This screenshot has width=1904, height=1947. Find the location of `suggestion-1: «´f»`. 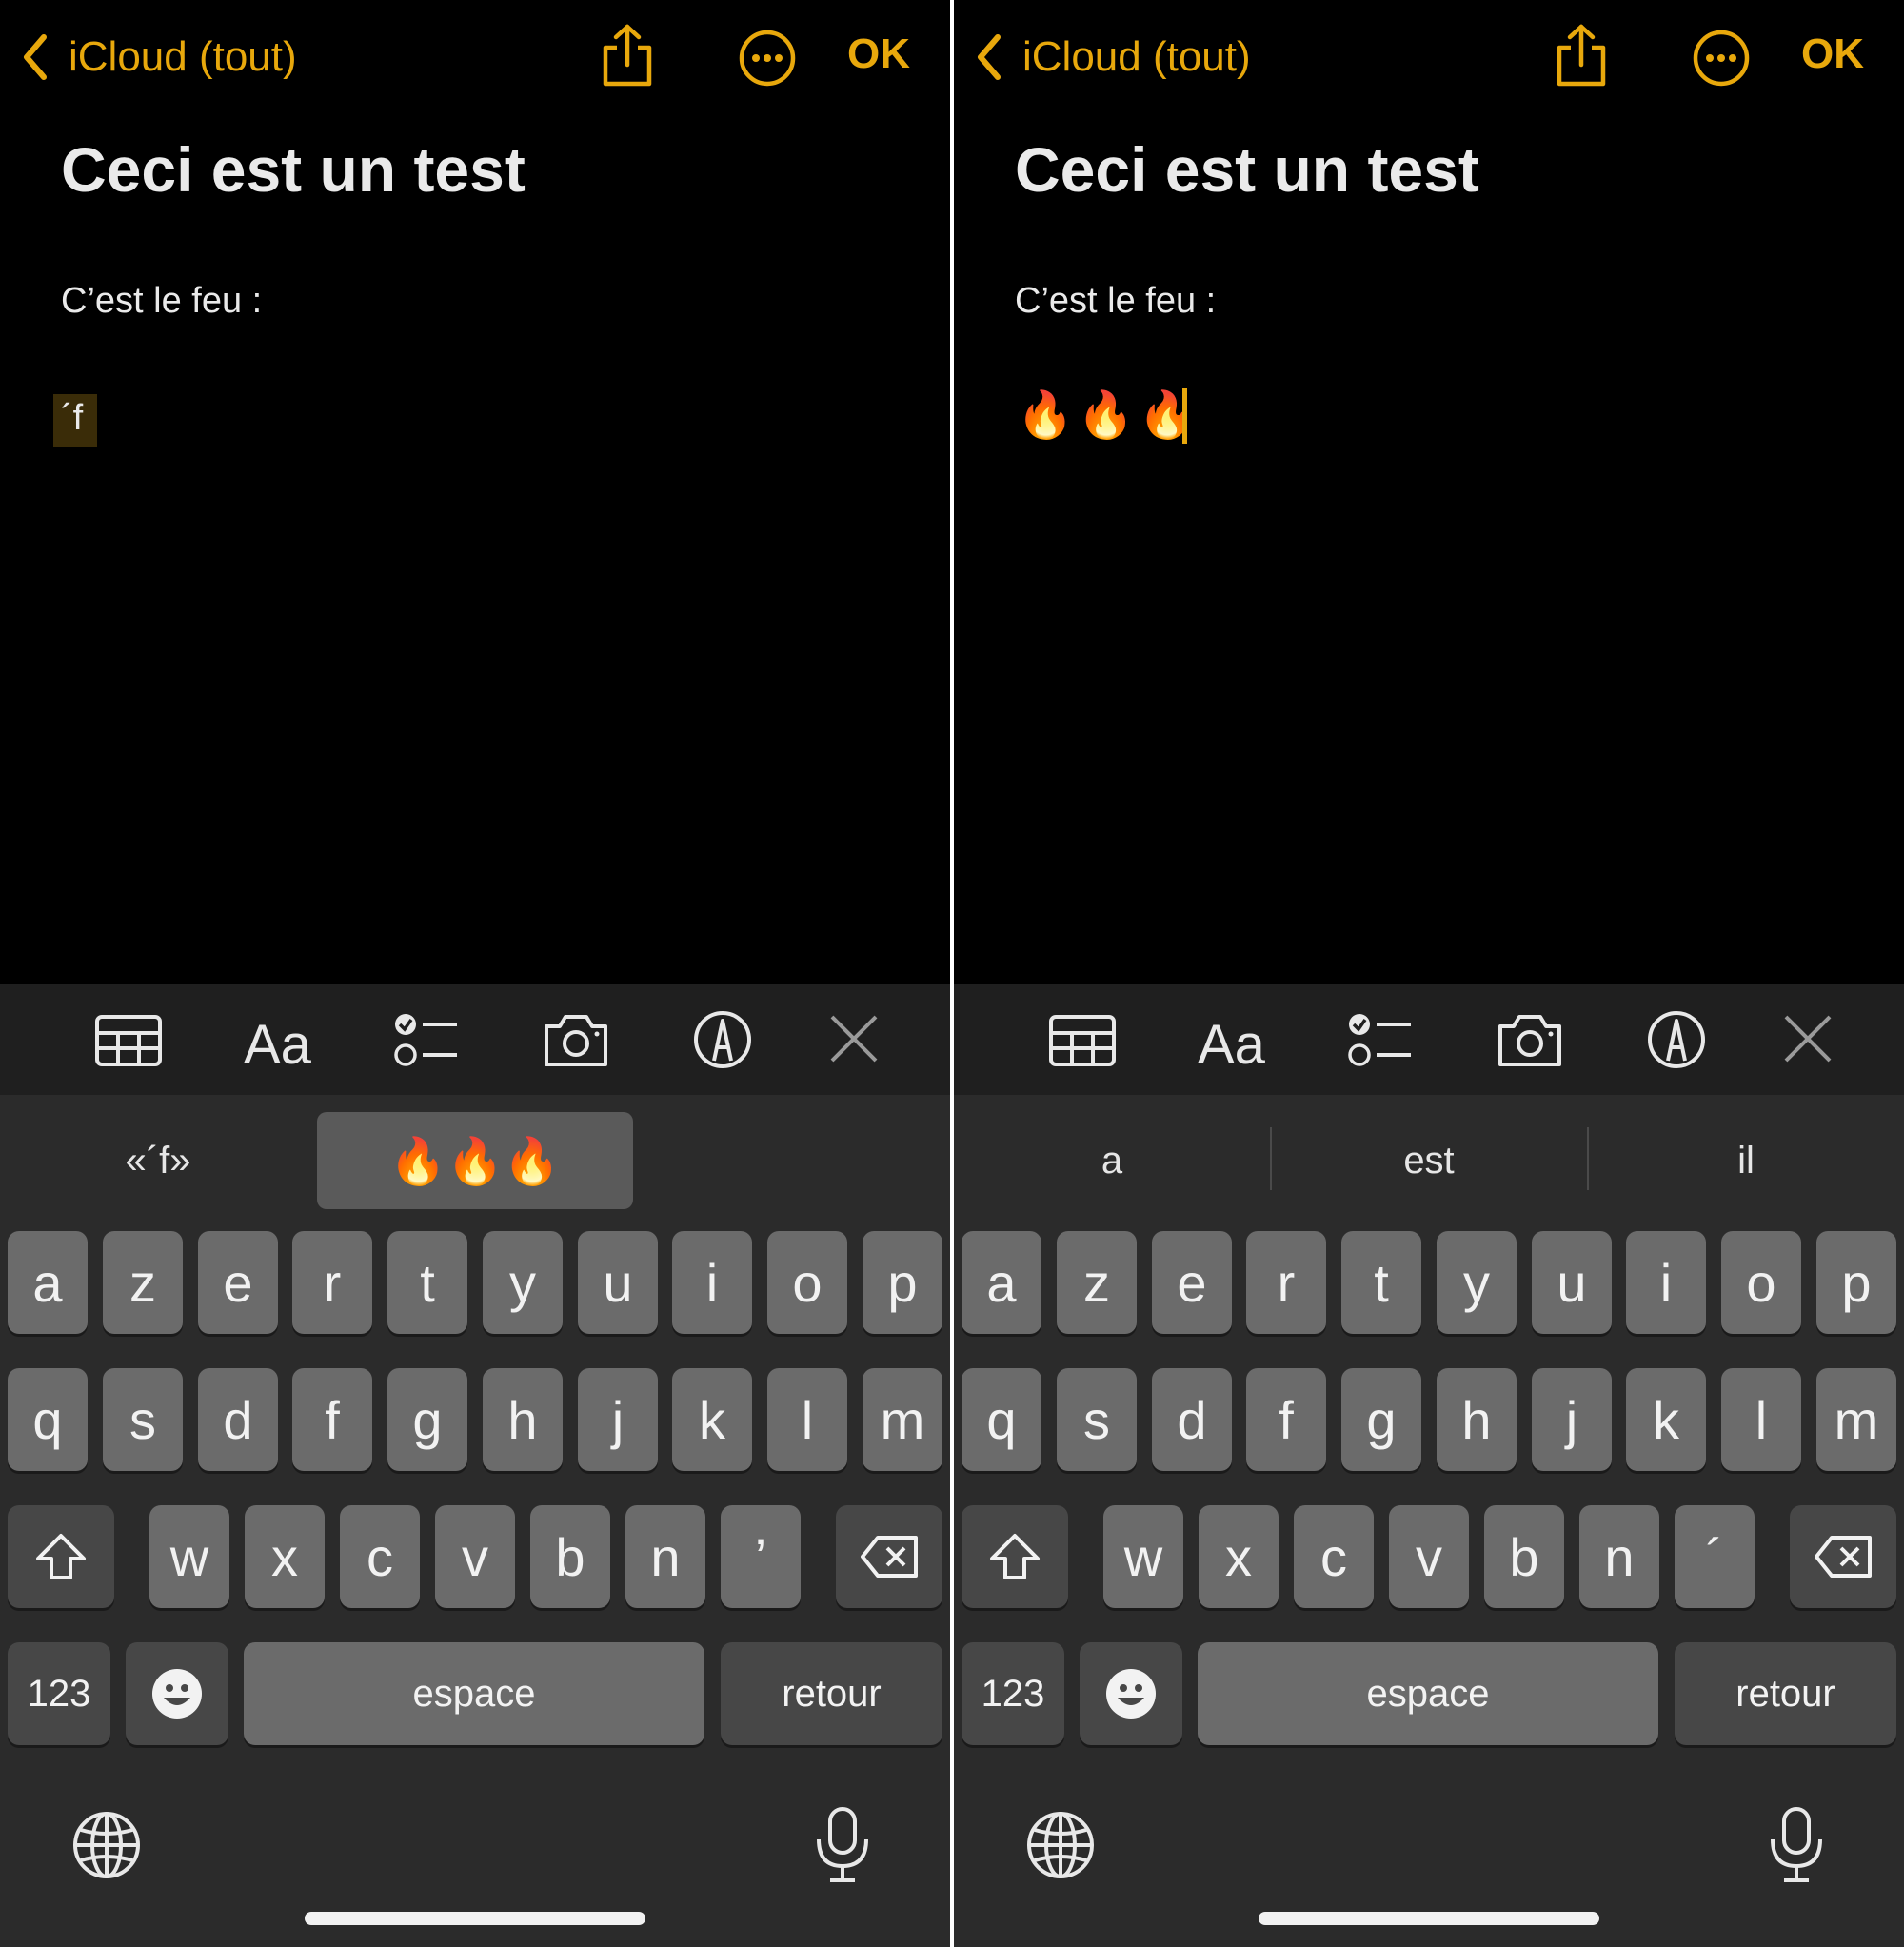

suggestion-1: «´f» is located at coordinates (158, 1160).